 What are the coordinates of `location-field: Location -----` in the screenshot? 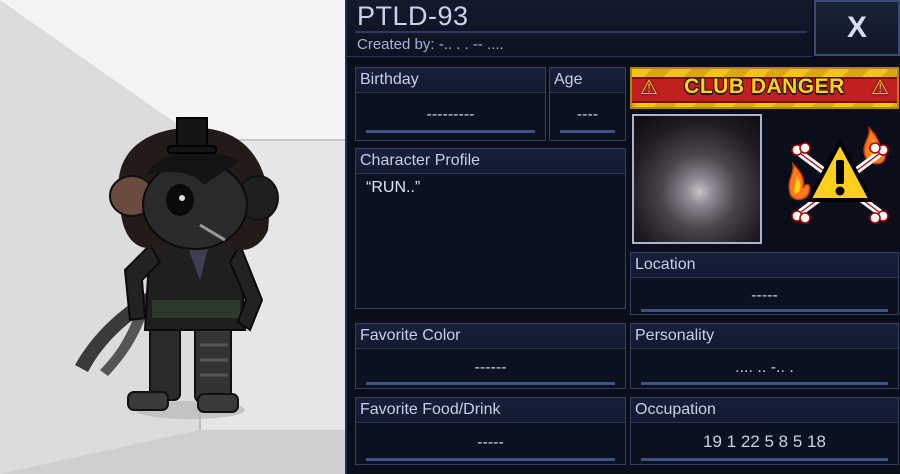 It's located at (764, 283).